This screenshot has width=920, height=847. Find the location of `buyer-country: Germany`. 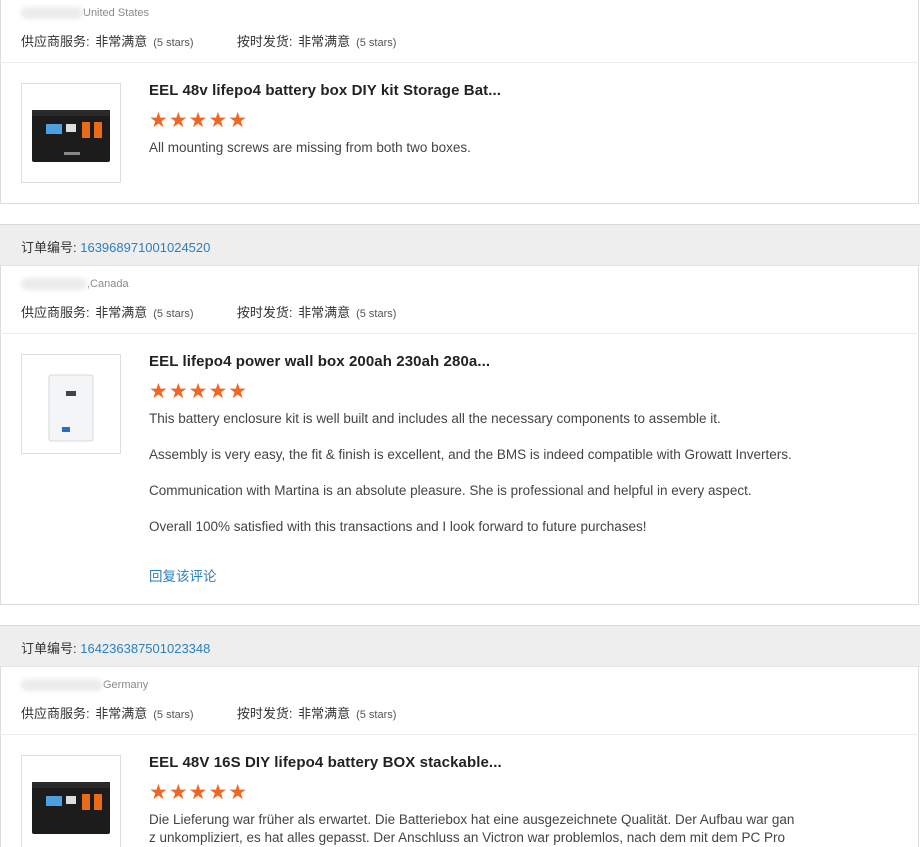

buyer-country: Germany is located at coordinates (126, 685).